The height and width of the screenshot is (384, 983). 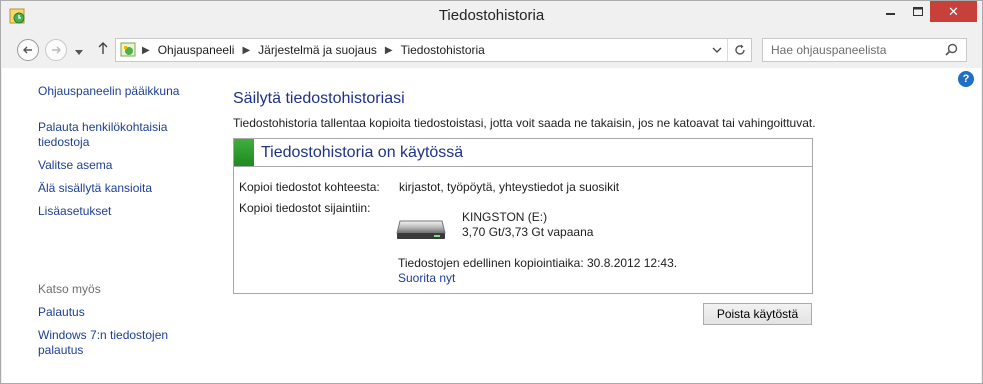 I want to click on title-bar: Tiedostohistoria ✕, so click(x=491, y=16).